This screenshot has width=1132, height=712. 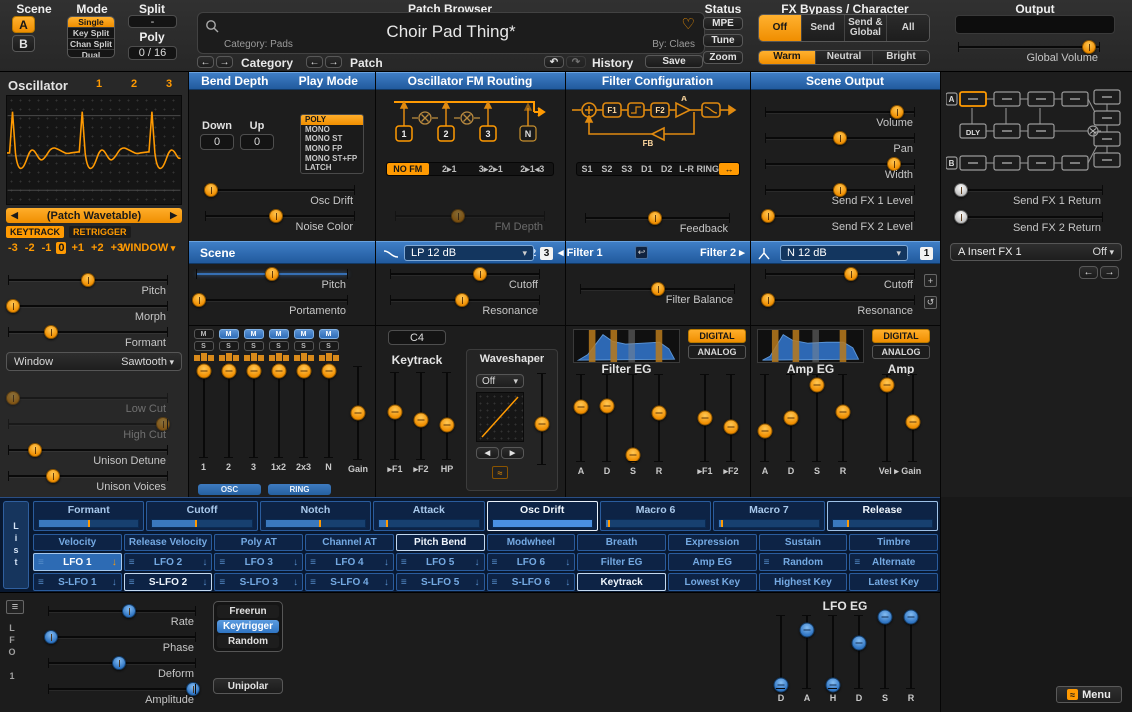 I want to click on waveshaper-prev-button, so click(x=487, y=453).